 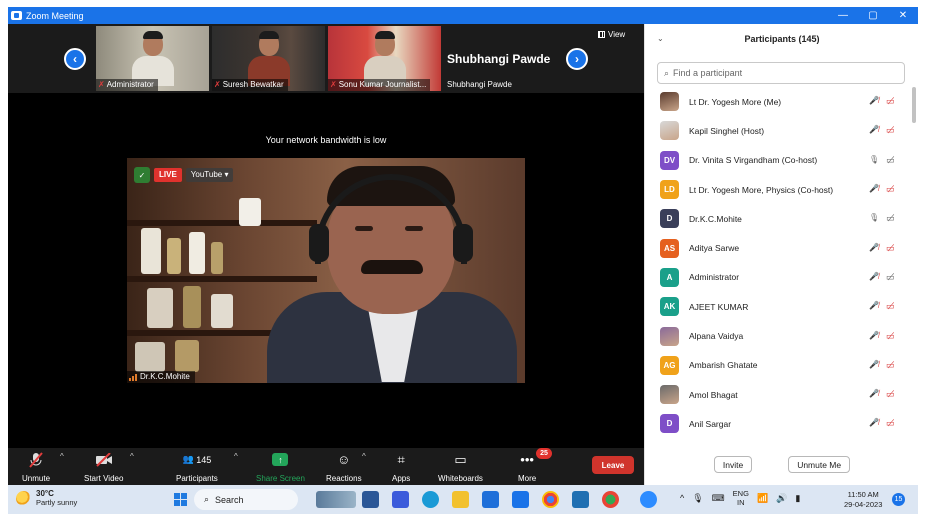 What do you see at coordinates (669, 277) in the screenshot?
I see `avatar-initials: A` at bounding box center [669, 277].